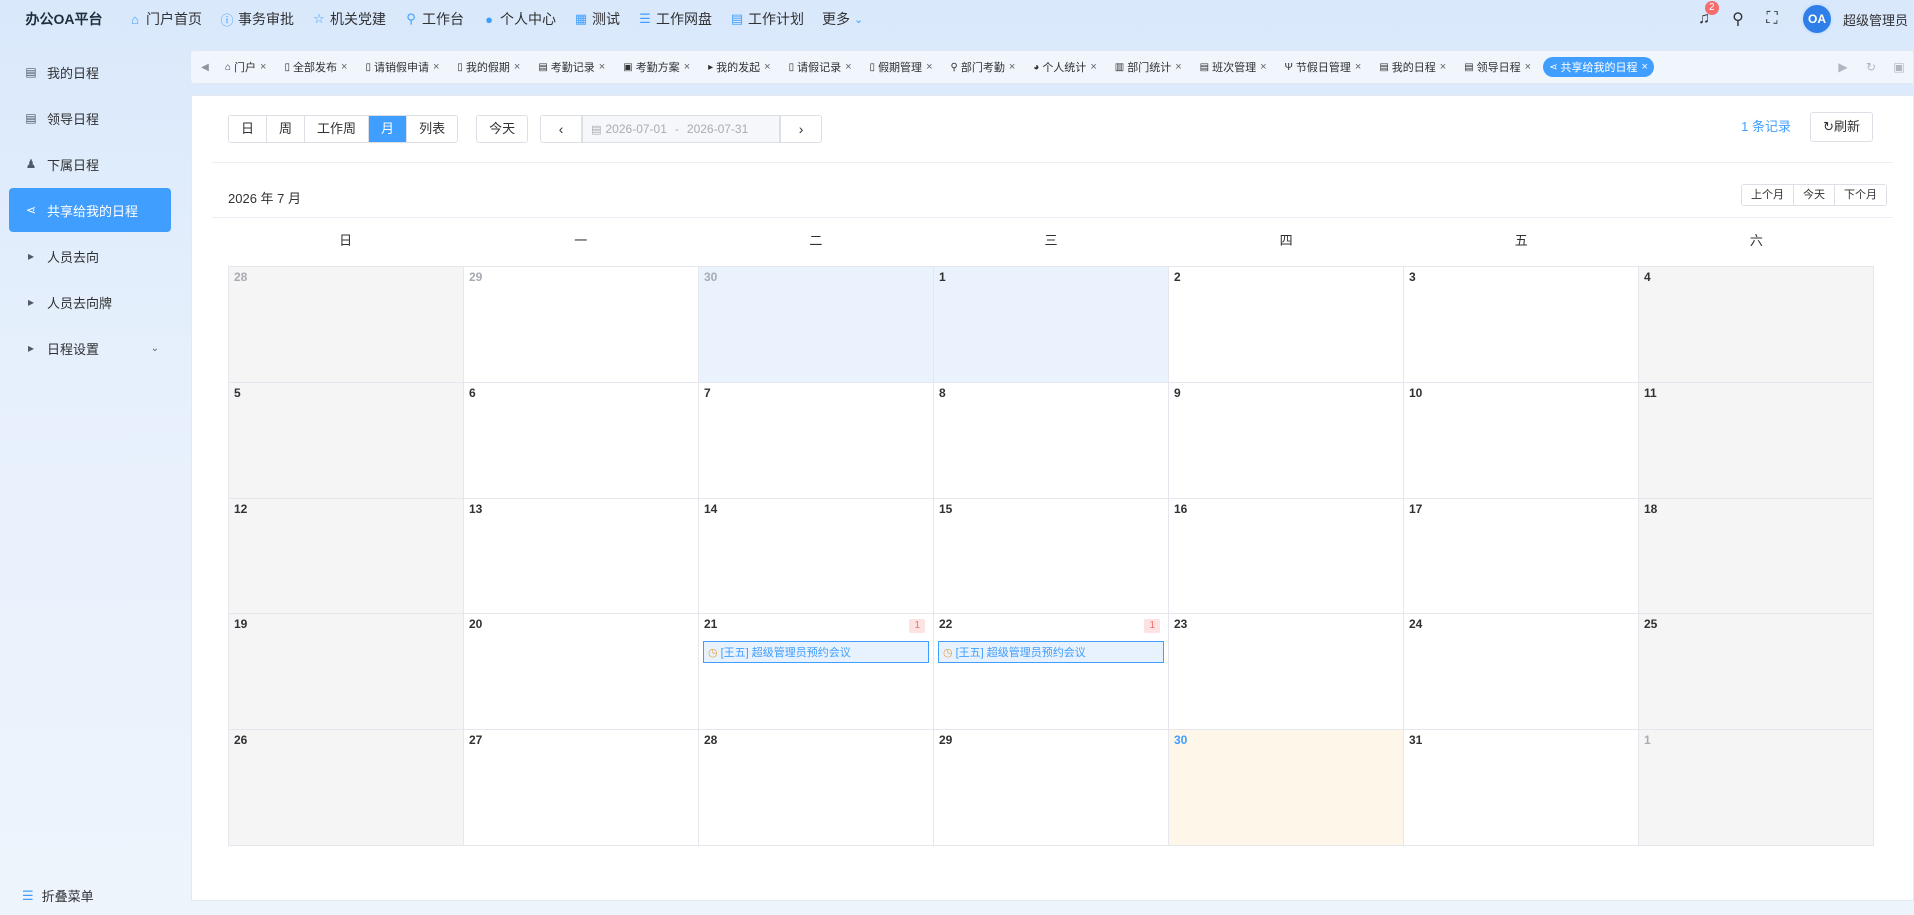 Image resolution: width=1914 pixels, height=915 pixels. What do you see at coordinates (597, 19) in the screenshot?
I see `top-nav-item-5: ▦ 测试` at bounding box center [597, 19].